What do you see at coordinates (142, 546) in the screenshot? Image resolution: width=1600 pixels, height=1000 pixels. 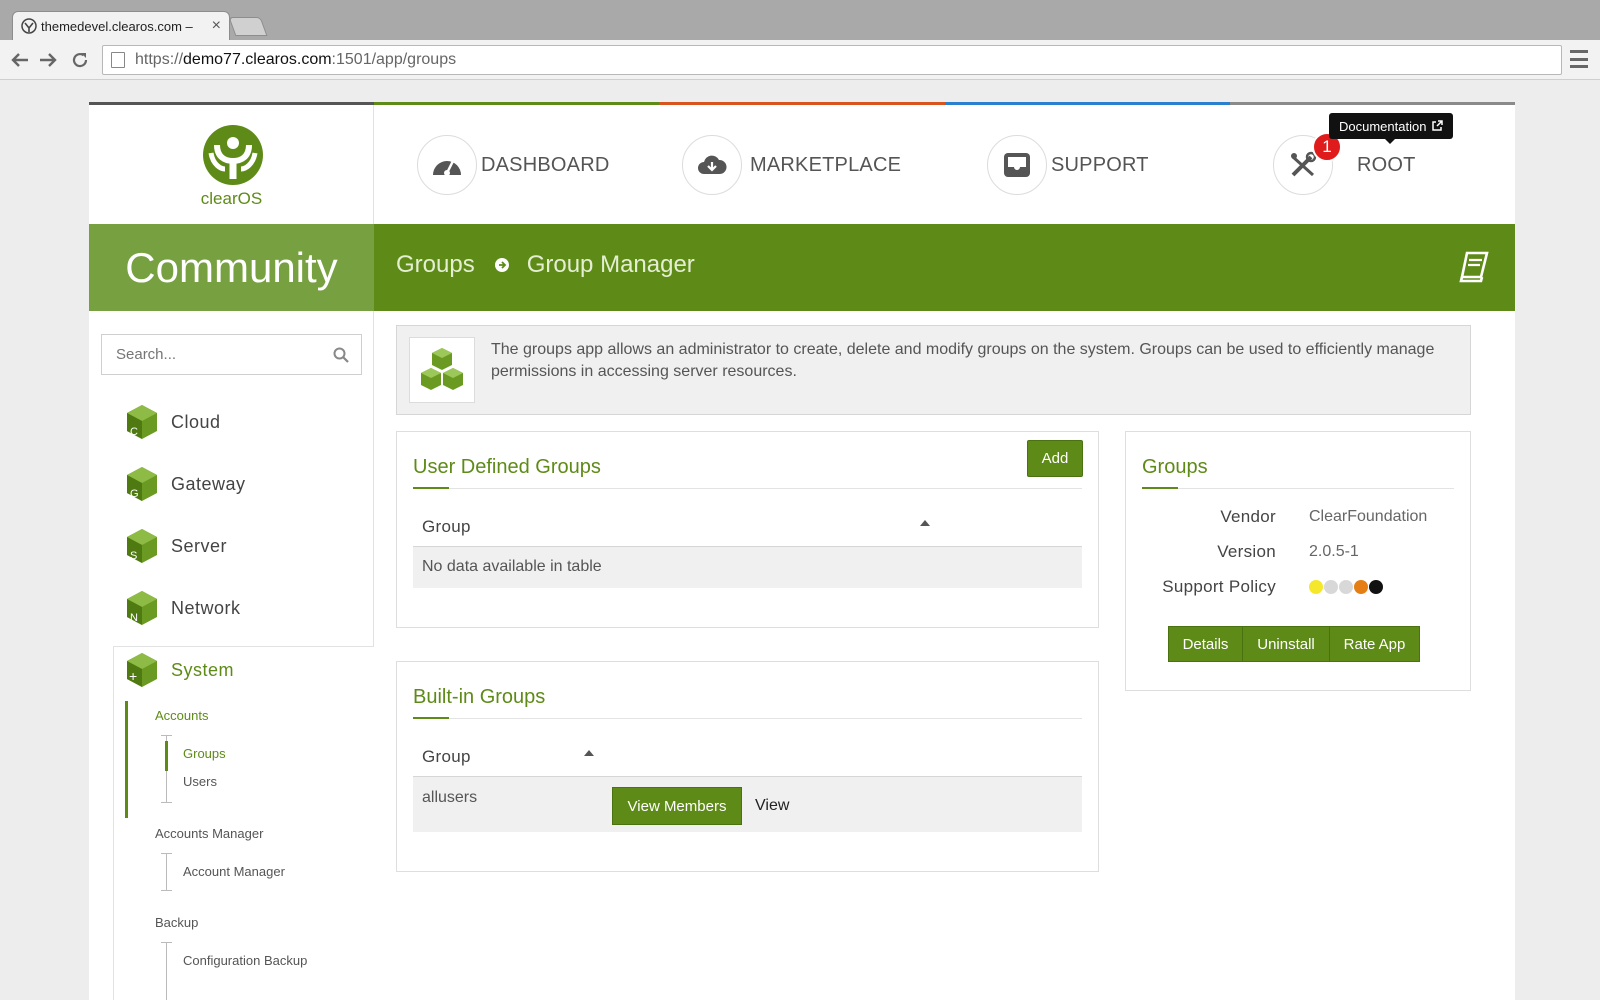 I see `server-cube-icon: S` at bounding box center [142, 546].